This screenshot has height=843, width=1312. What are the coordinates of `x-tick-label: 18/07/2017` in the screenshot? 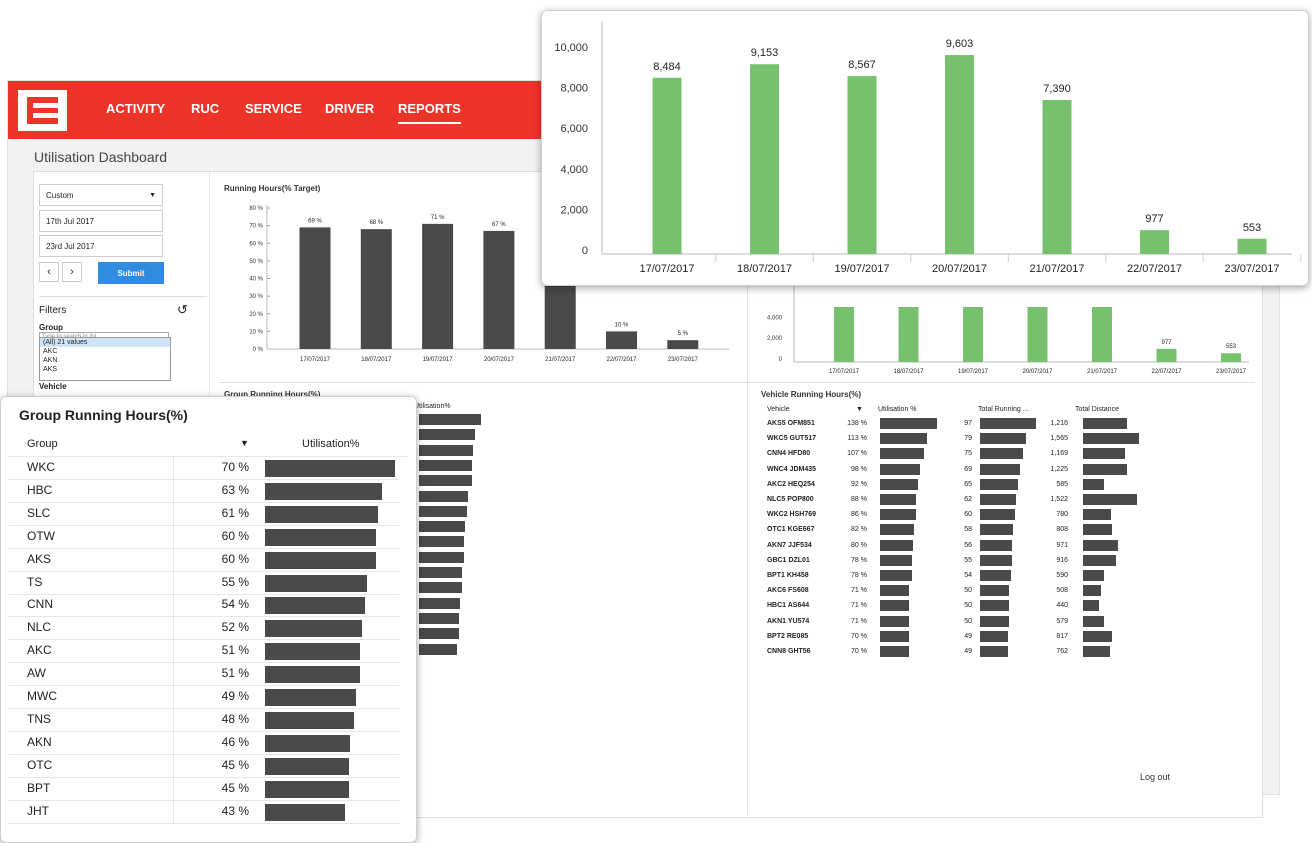 It's located at (908, 372).